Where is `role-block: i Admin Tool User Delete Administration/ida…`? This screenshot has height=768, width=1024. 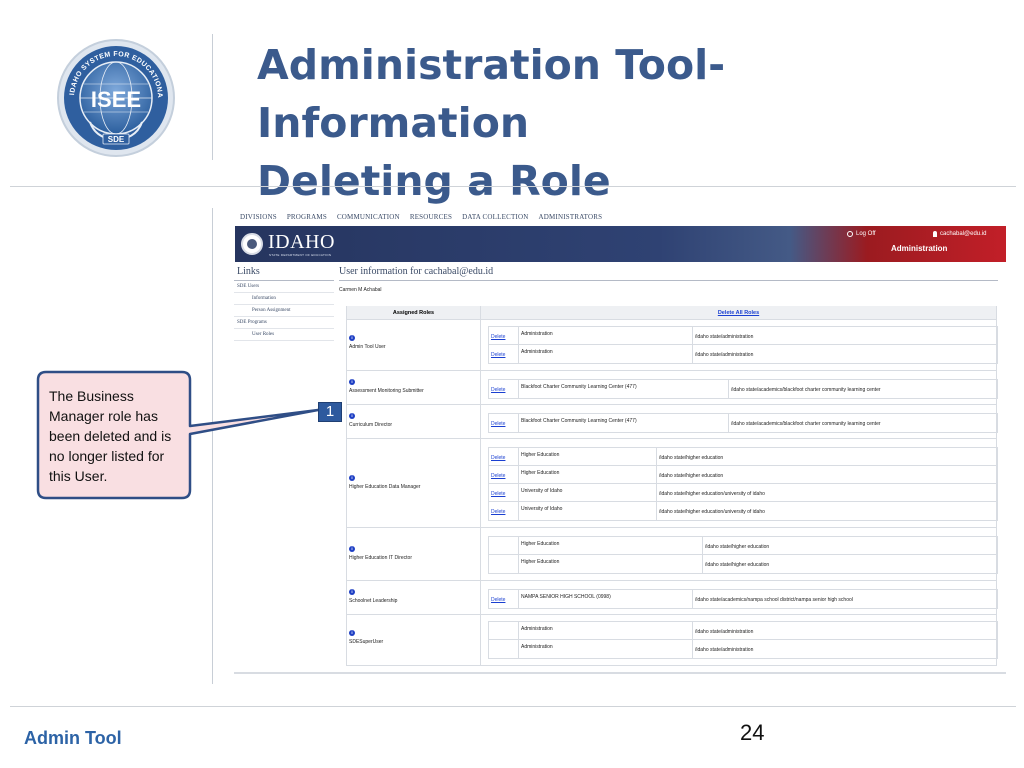
role-block: i Admin Tool User Delete Administration/ida… is located at coordinates (672, 345).